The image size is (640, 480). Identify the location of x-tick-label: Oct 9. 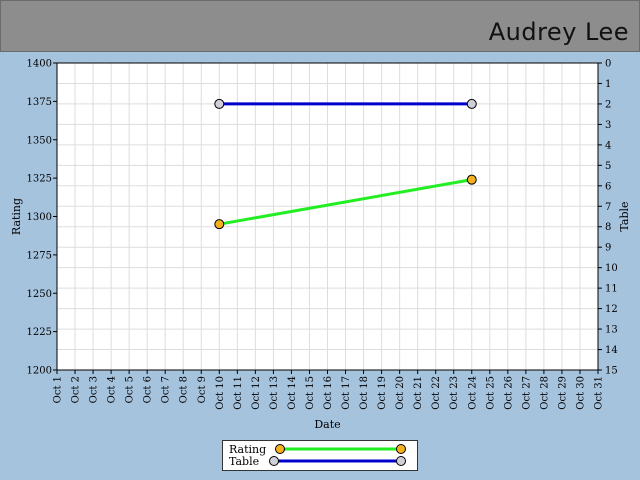
(202, 389).